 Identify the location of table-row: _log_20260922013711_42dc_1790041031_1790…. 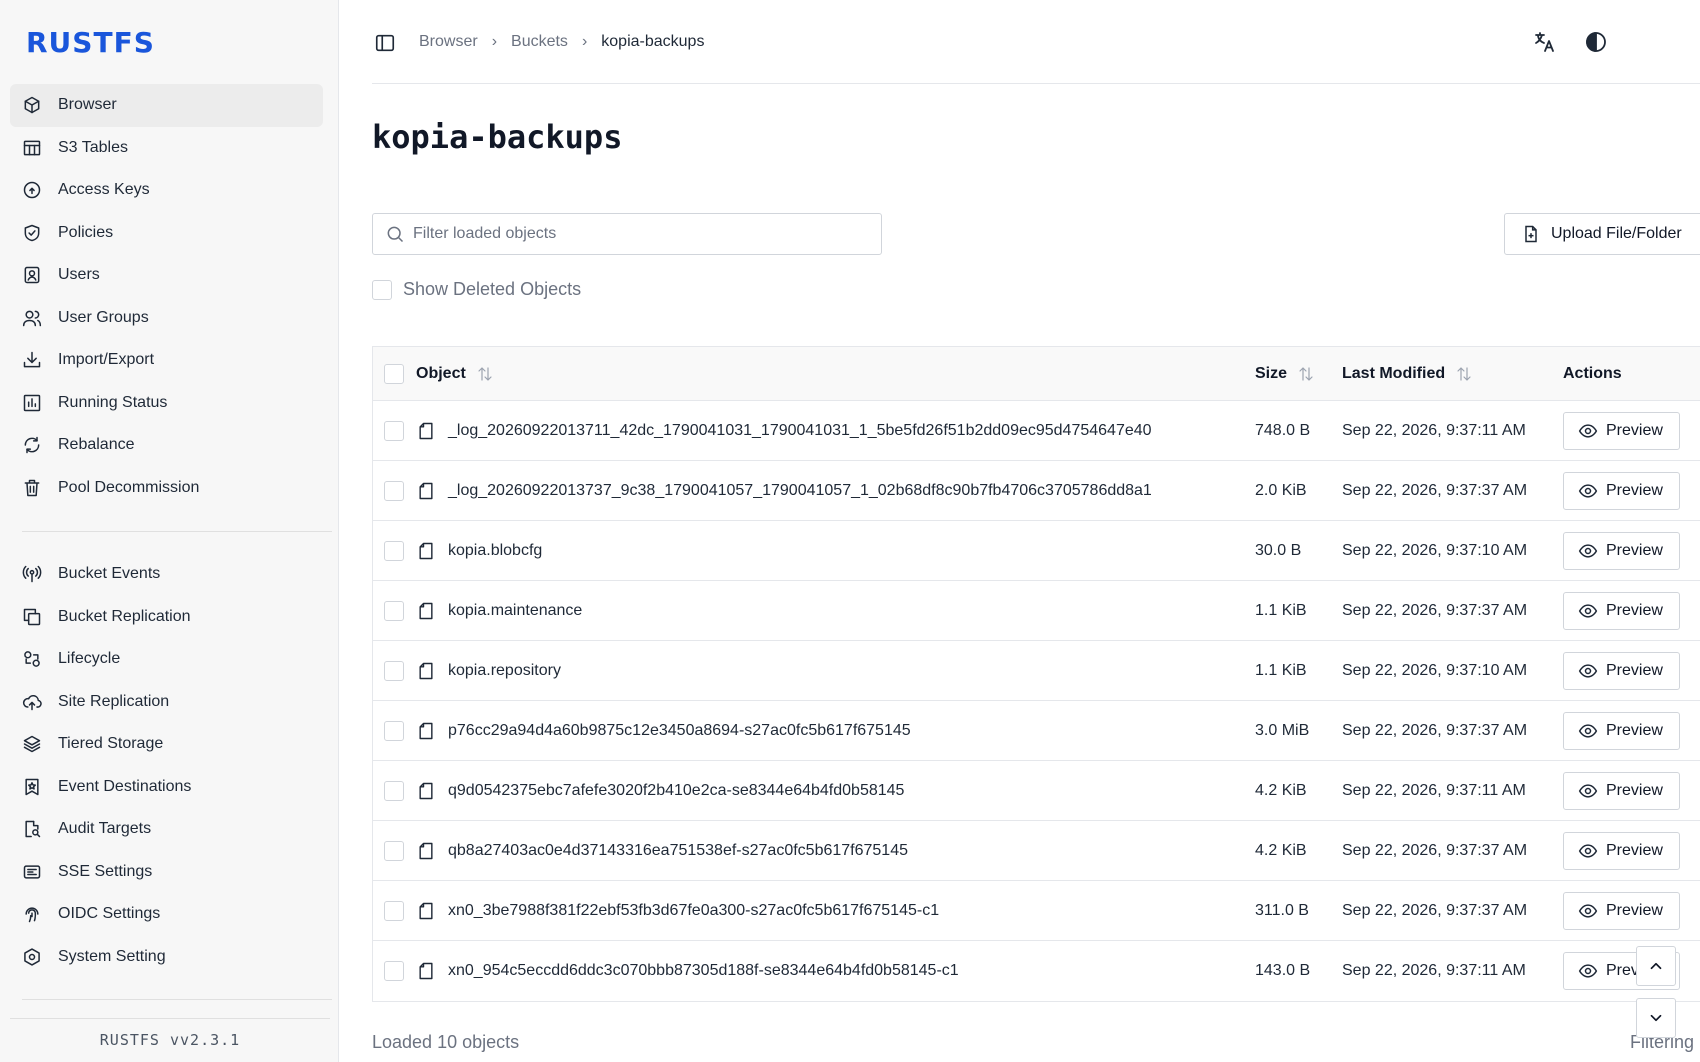
(1036, 431).